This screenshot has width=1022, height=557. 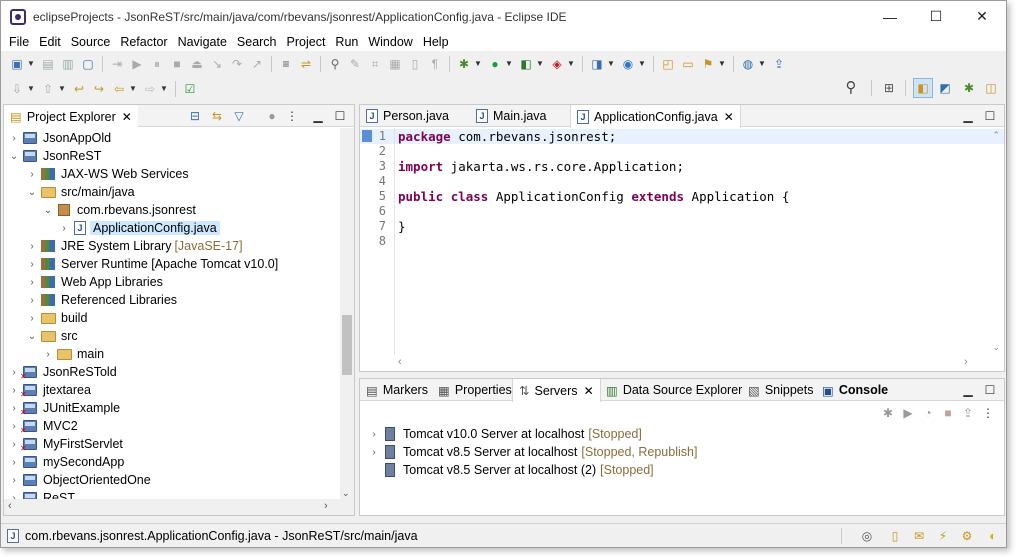 I want to click on tree-item-web-app-libraries: › Web App Libraries, so click(x=94, y=282).